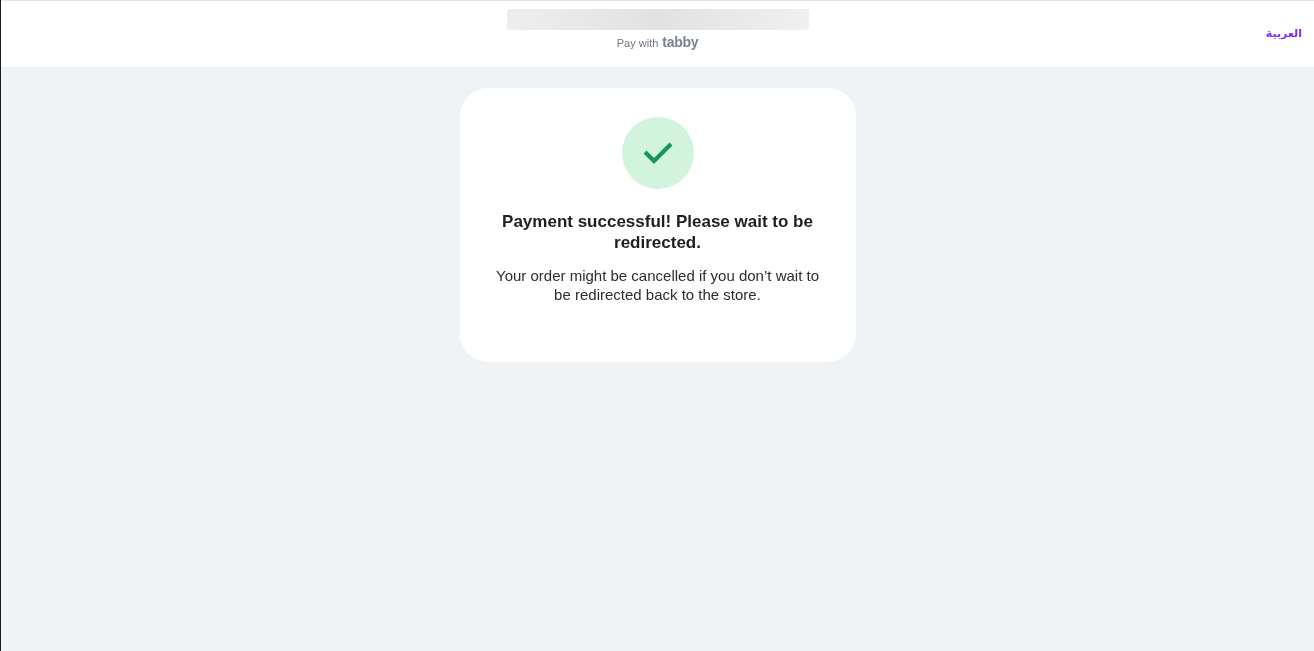 The image size is (1314, 651). I want to click on status-message: Your order might be cancelled if you don’t wait to be redirected back to the store., so click(657, 285).